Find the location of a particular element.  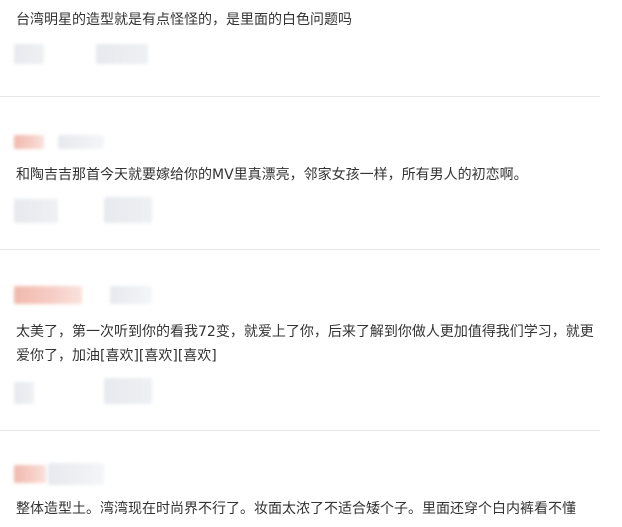

comment-text: 和陶吉吉那首今天就要嫁给你的MV里真漂亮，邻家女孩一样，所有男人的初恋啊。 is located at coordinates (272, 175).